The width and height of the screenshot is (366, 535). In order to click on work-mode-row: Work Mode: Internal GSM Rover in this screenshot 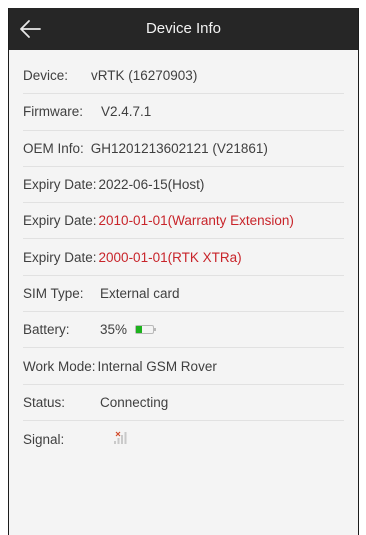, I will do `click(183, 366)`.